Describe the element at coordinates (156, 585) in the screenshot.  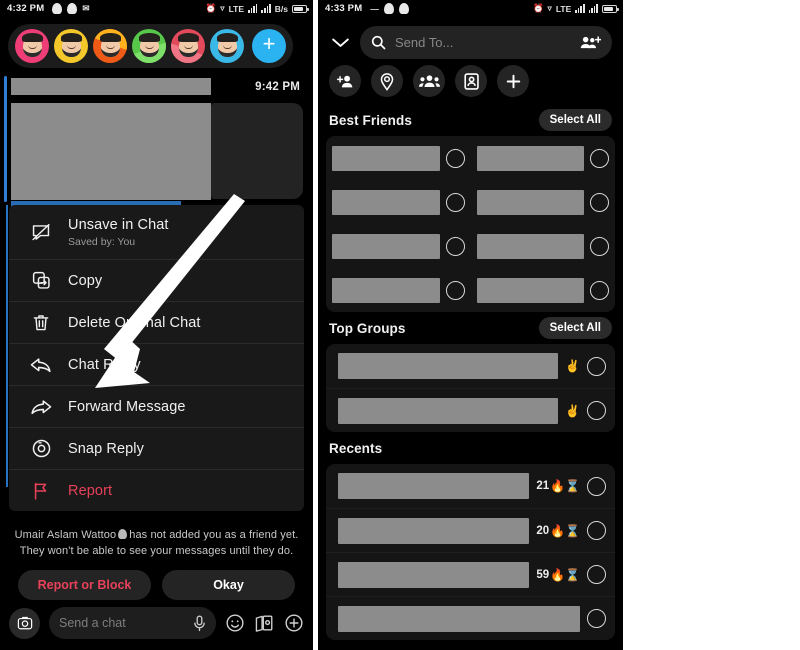
I see `notice-buttons: Report or Block Okay` at that location.